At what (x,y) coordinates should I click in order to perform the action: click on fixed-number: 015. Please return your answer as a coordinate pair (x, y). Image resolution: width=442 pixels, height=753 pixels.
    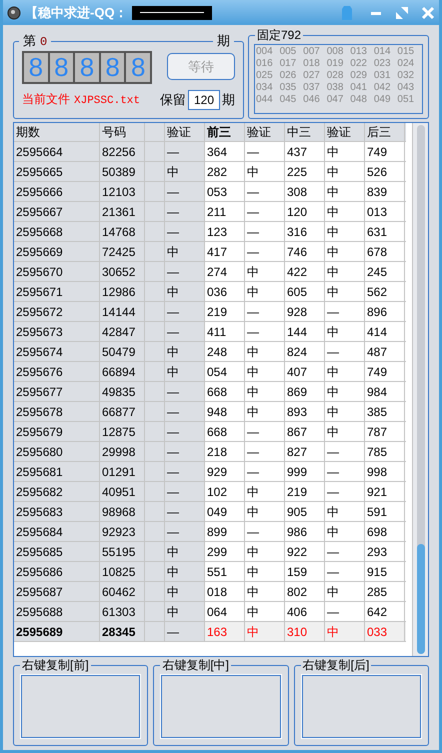
    Looking at the image, I should click on (406, 52).